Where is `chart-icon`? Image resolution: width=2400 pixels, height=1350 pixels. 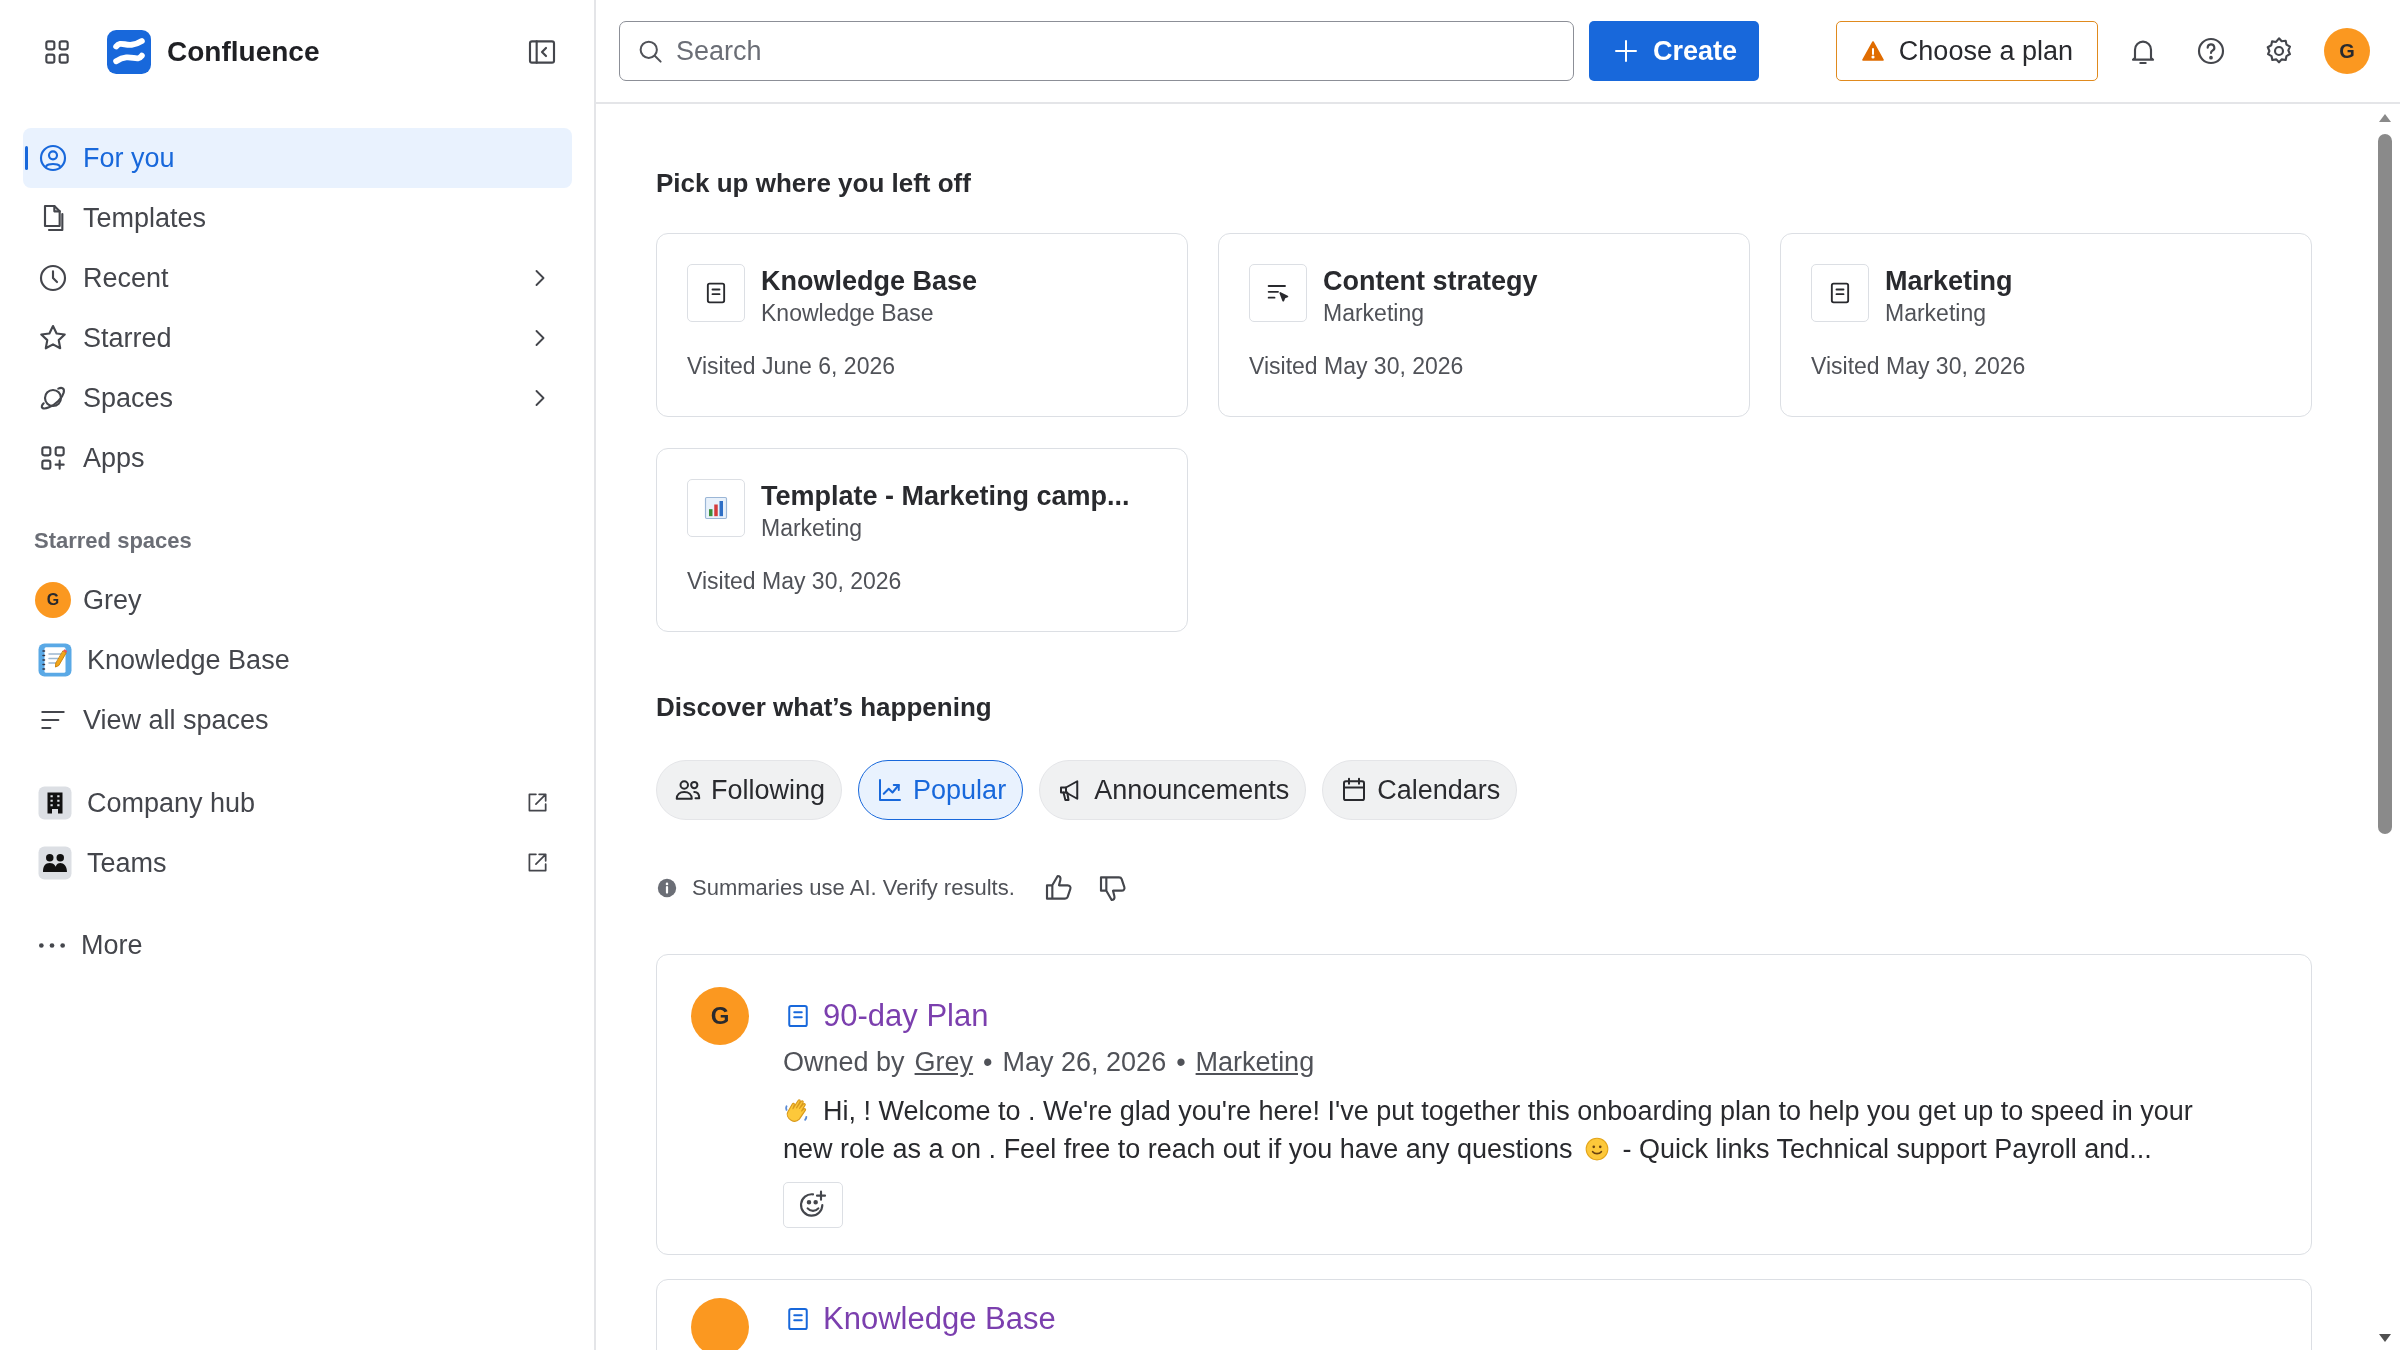
chart-icon is located at coordinates (716, 508).